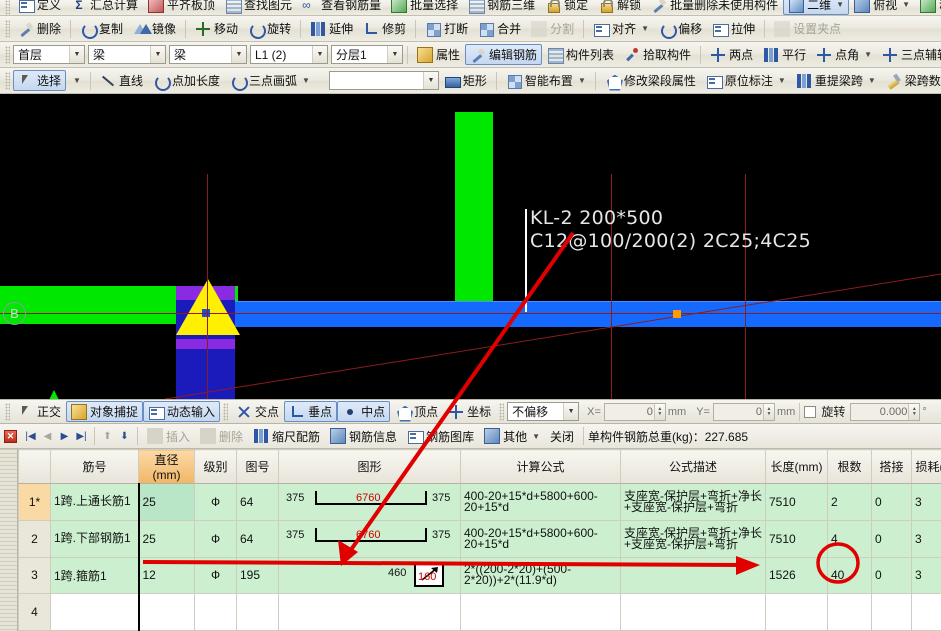 The height and width of the screenshot is (631, 941). What do you see at coordinates (216, 28) in the screenshot?
I see `toolbar-button-move: 移动` at bounding box center [216, 28].